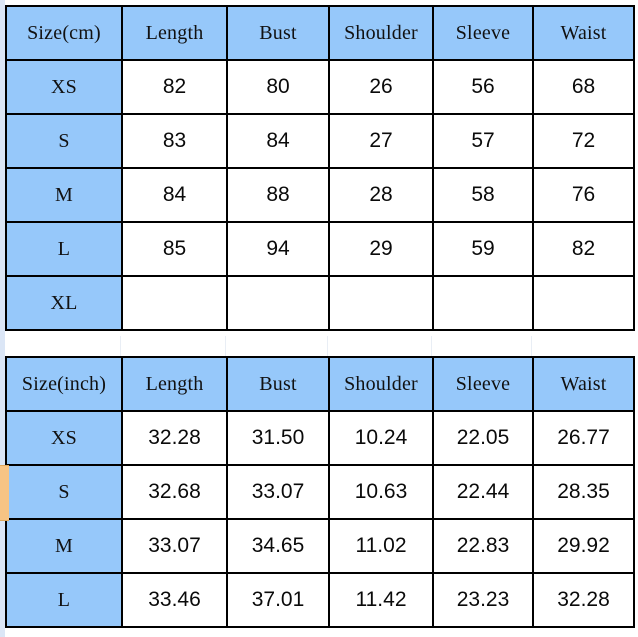 This screenshot has height=637, width=638. I want to click on table-row: S 32.68 33.07 10.63 22.44 28.35, so click(320, 492).